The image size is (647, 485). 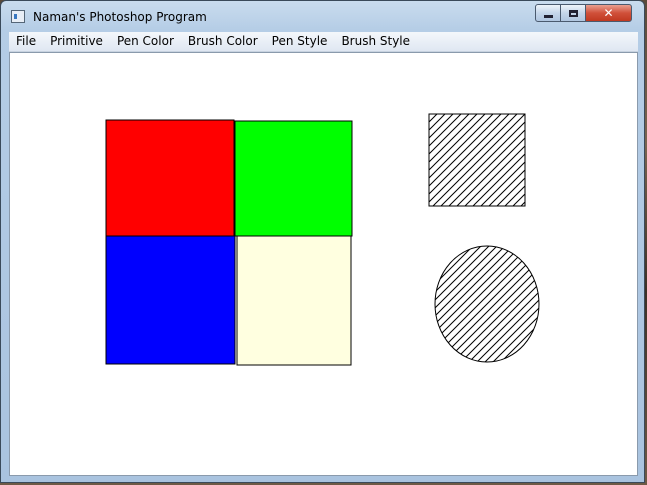 What do you see at coordinates (120, 17) in the screenshot?
I see `window-title: Naman's Photoshop Program` at bounding box center [120, 17].